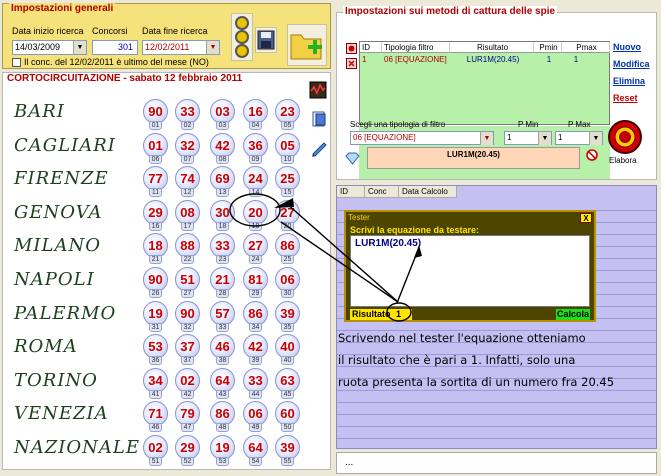 This screenshot has height=476, width=661. What do you see at coordinates (629, 81) in the screenshot?
I see `delete-link: Elimina` at bounding box center [629, 81].